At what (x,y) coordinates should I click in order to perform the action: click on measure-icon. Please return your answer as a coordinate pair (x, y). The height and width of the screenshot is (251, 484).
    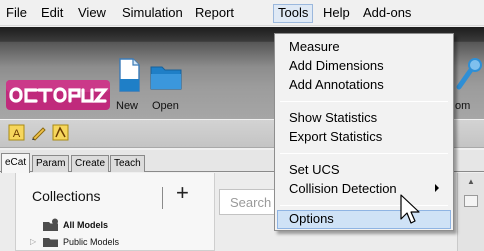
    Looking at the image, I should click on (60, 132).